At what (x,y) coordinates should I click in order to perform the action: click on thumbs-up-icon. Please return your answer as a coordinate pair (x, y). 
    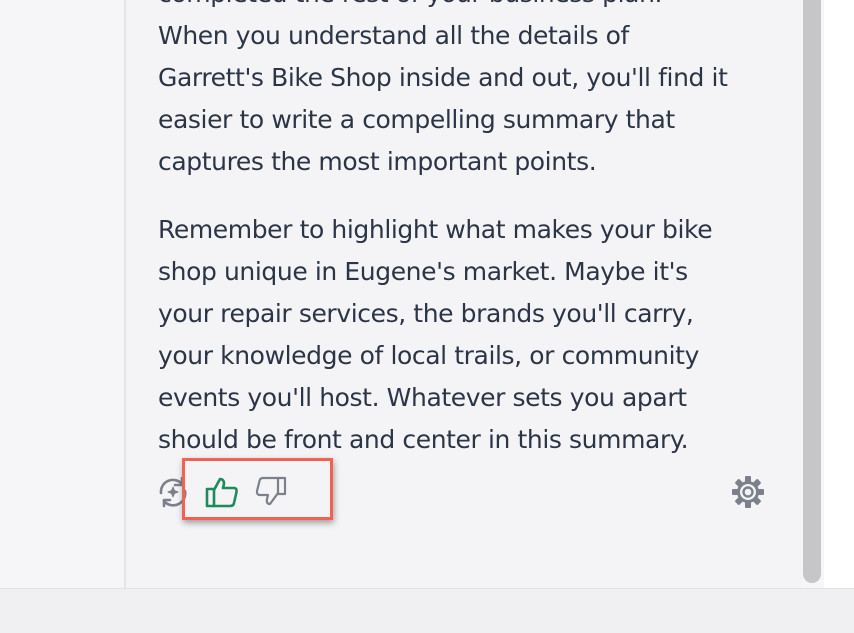
    Looking at the image, I should click on (221, 492).